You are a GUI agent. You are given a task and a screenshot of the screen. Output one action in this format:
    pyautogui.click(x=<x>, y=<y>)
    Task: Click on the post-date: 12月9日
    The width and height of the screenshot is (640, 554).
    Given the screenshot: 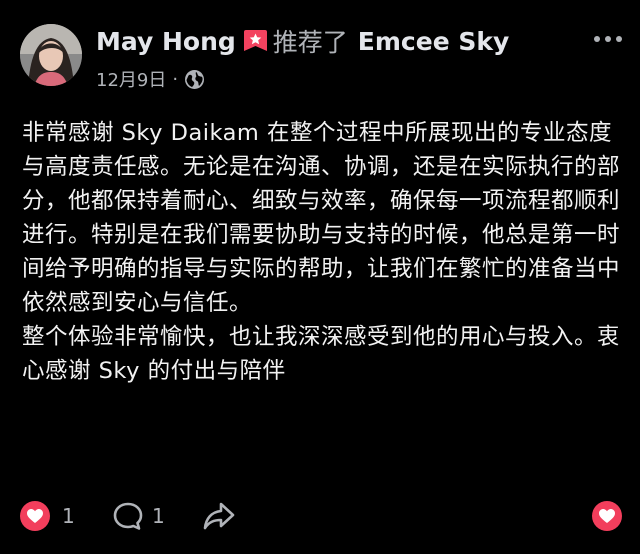 What is the action you would take?
    pyautogui.click(x=131, y=79)
    